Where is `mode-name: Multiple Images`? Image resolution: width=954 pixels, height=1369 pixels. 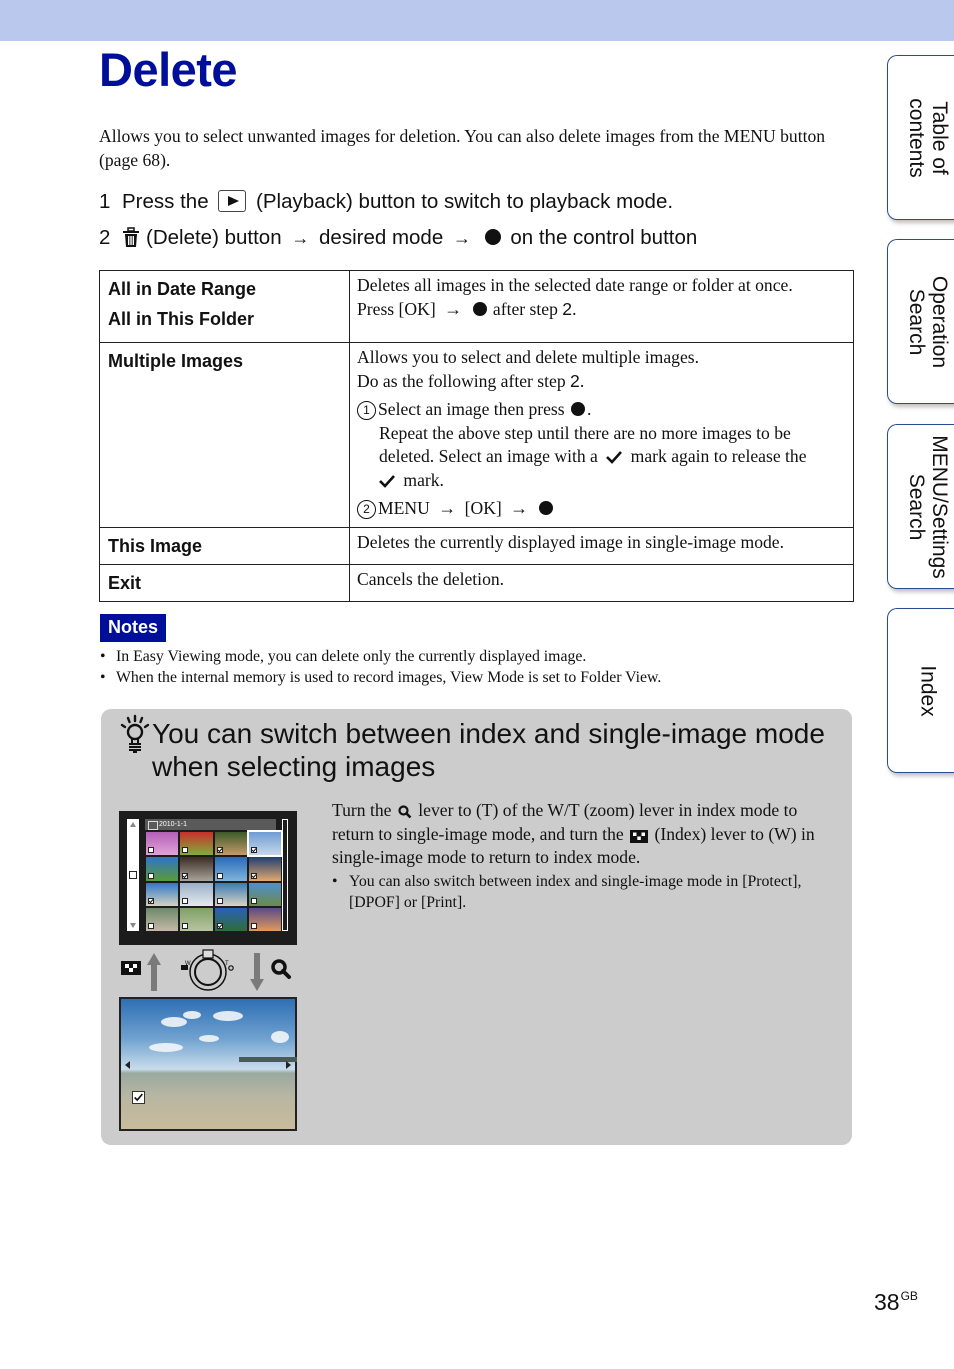
mode-name: Multiple Images is located at coordinates (176, 361).